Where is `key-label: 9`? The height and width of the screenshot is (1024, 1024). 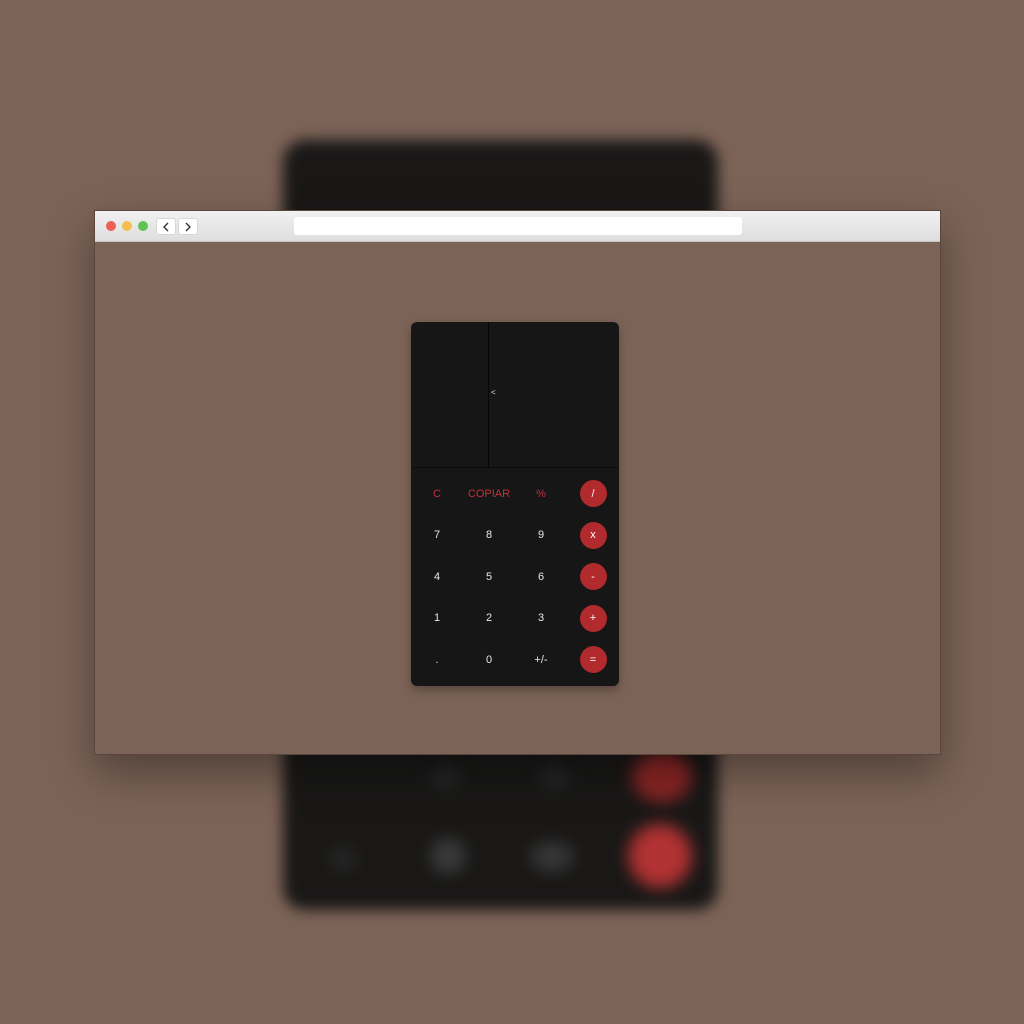
key-label: 9 is located at coordinates (541, 535).